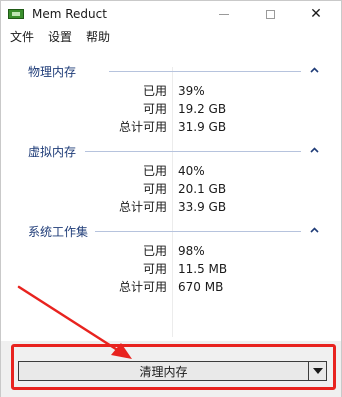 This screenshot has width=342, height=397. Describe the element at coordinates (191, 91) in the screenshot. I see `stat-value: 39%` at that location.